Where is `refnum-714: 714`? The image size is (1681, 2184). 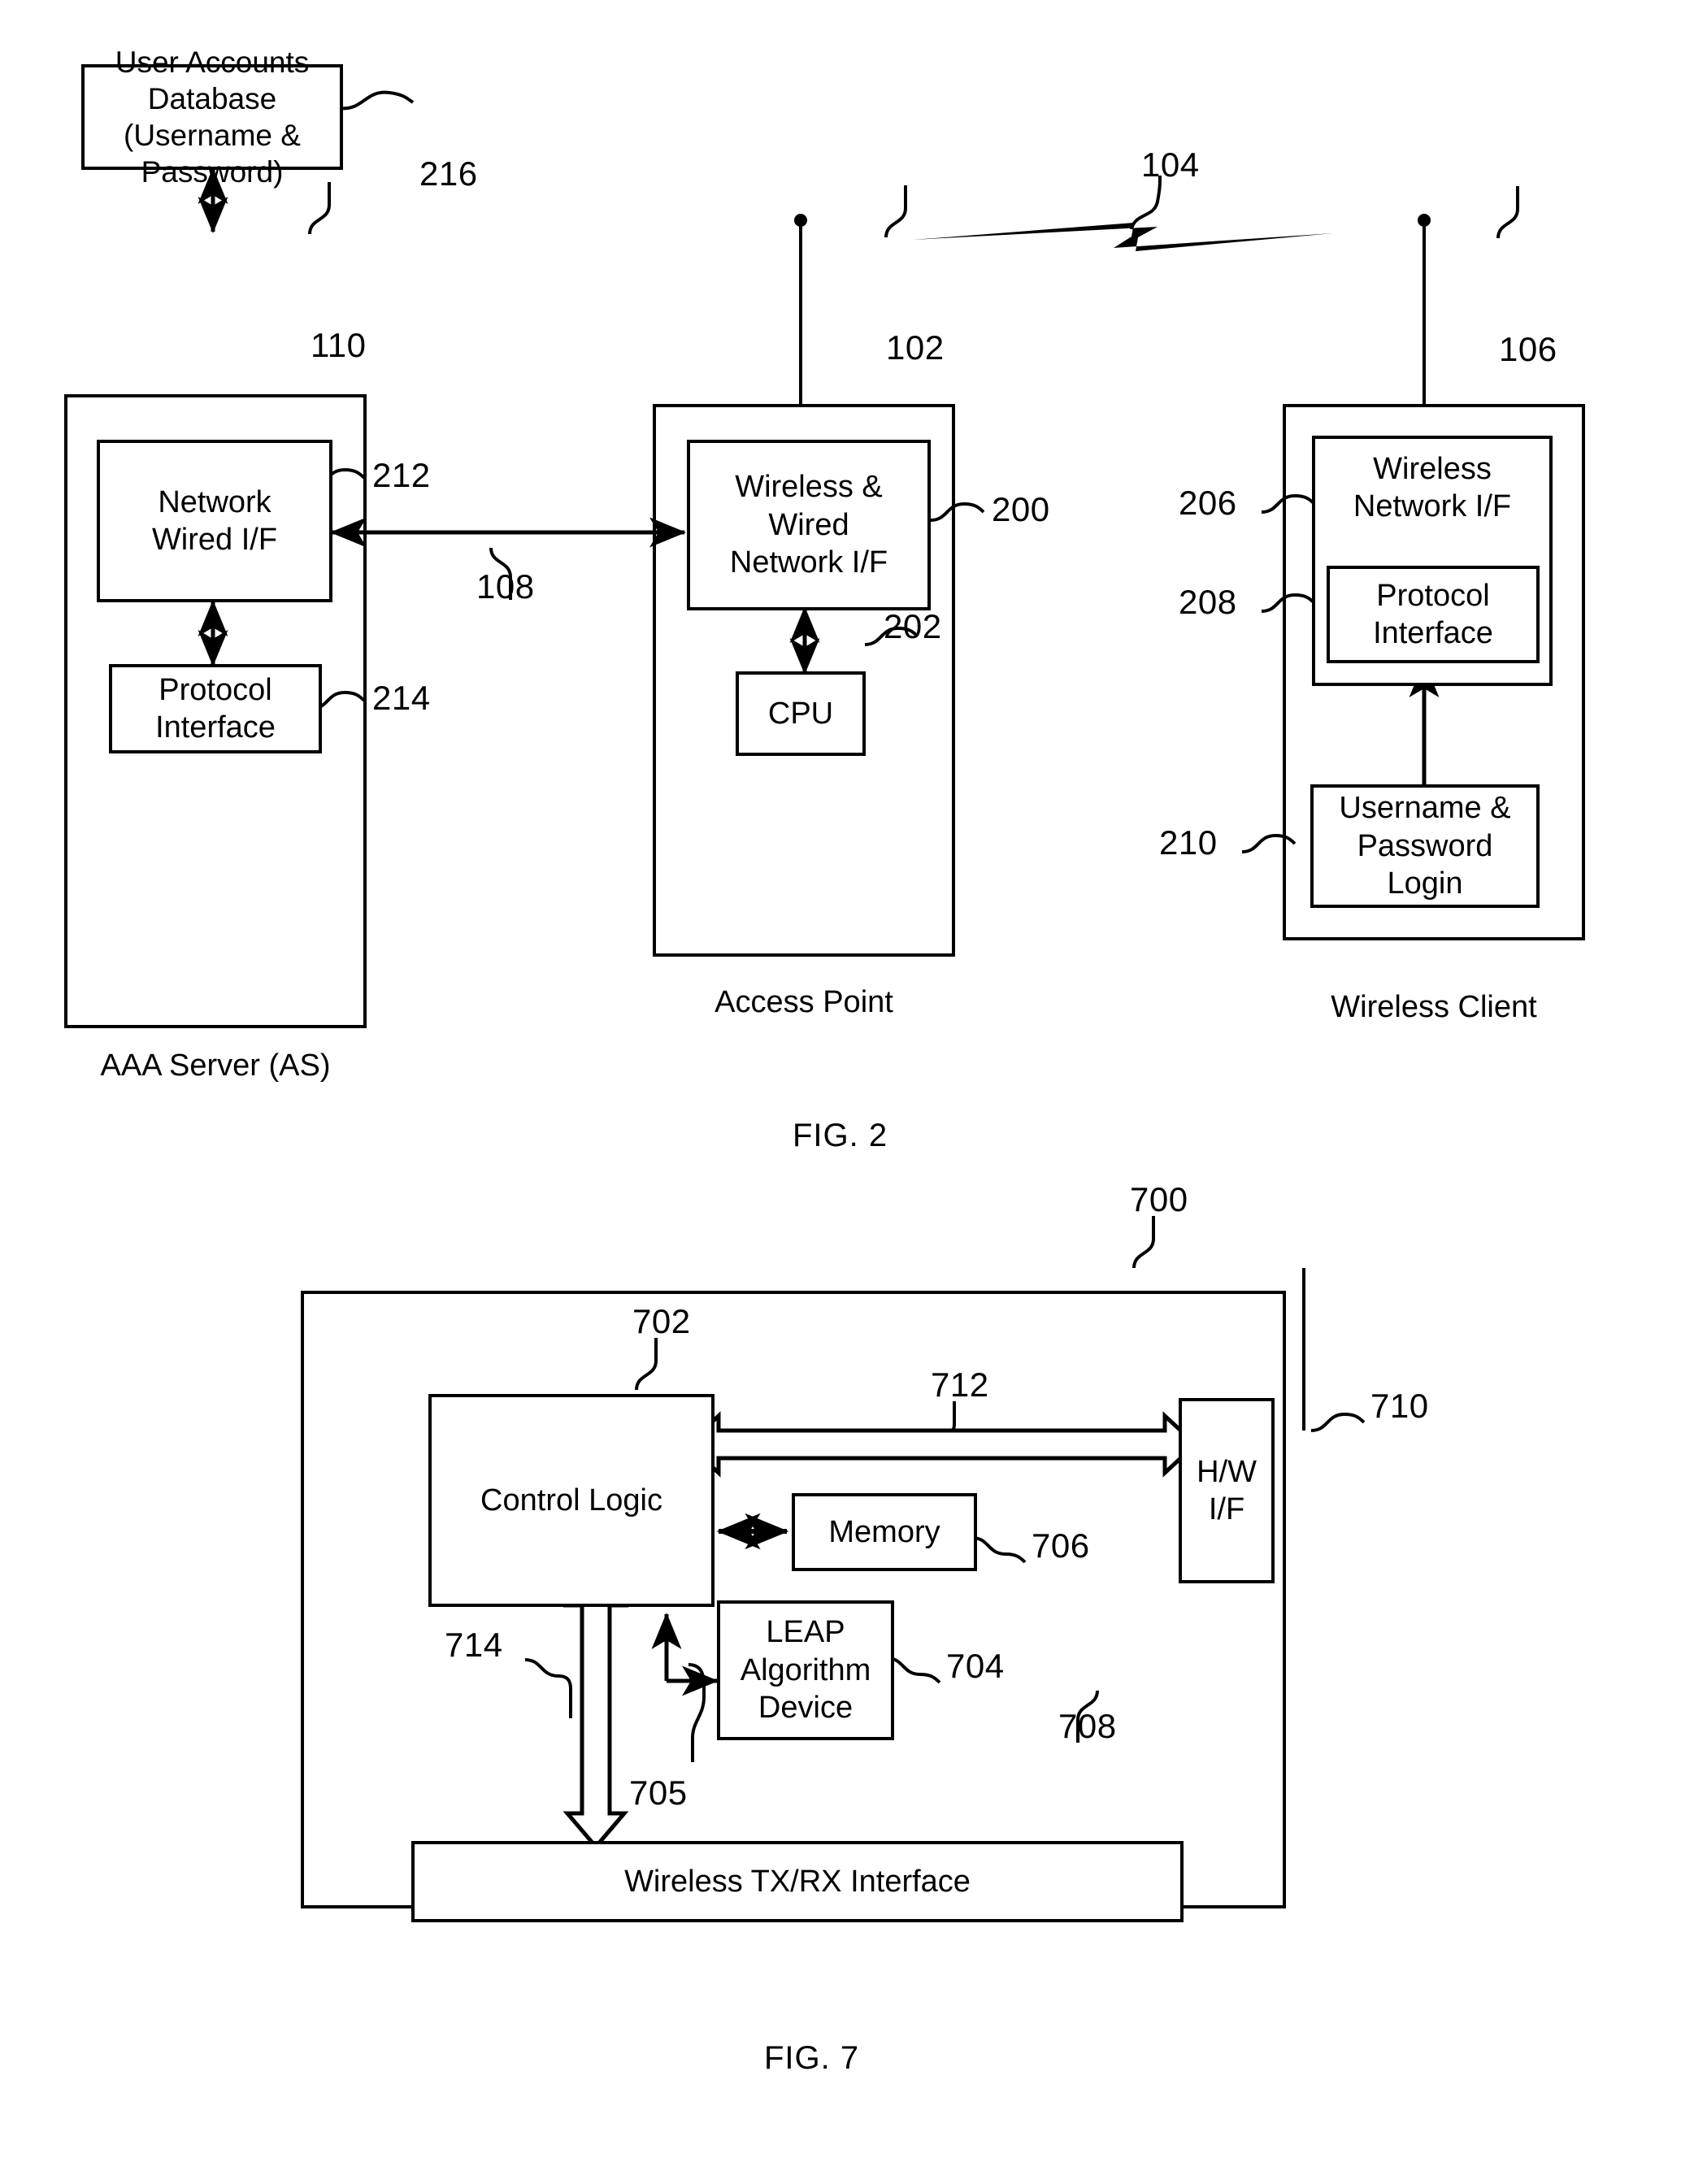
refnum-714: 714 is located at coordinates (474, 1645).